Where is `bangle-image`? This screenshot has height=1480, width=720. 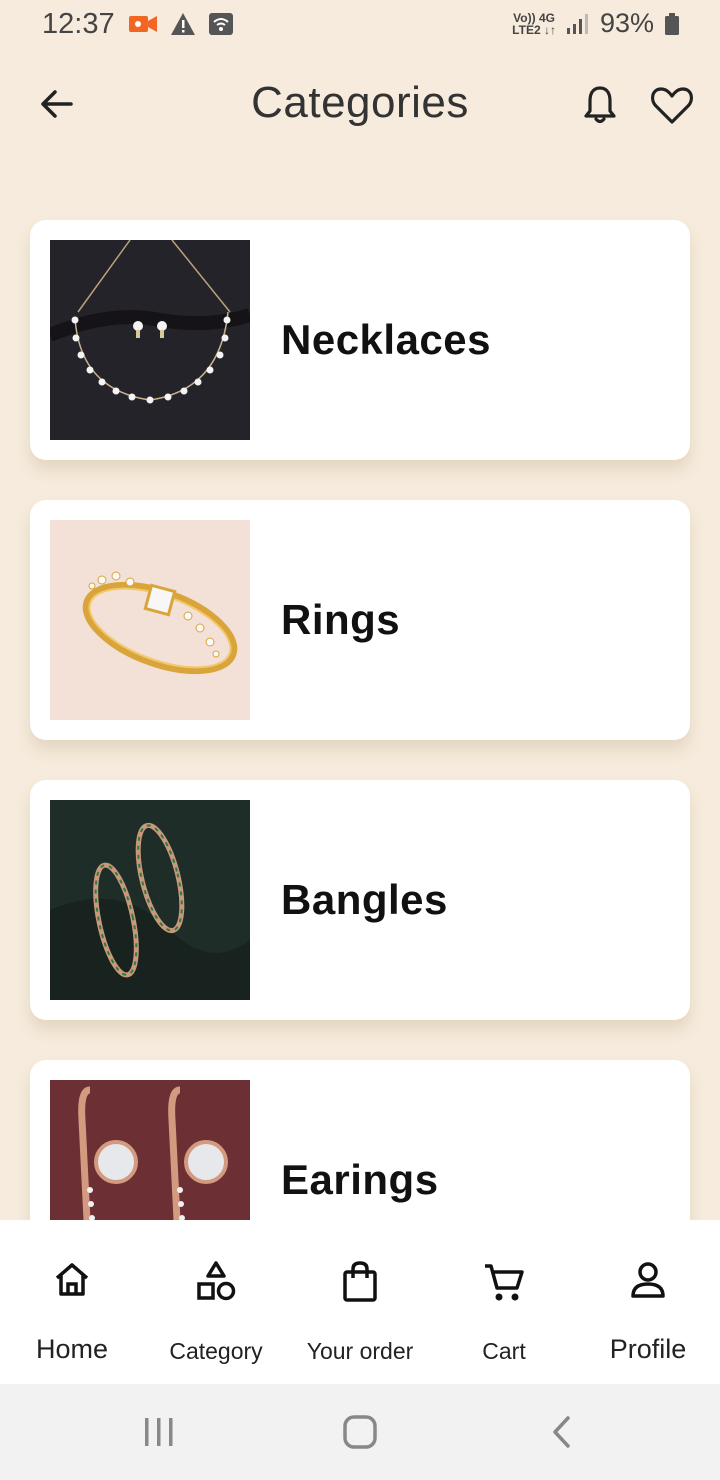 bangle-image is located at coordinates (150, 900).